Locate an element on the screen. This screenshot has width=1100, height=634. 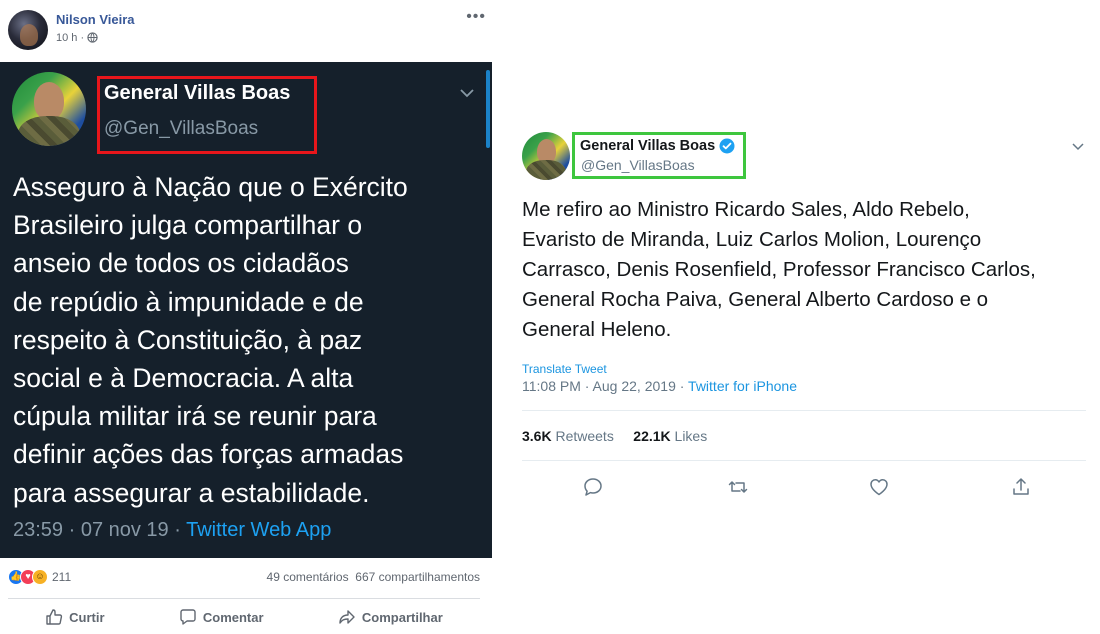
tweet-source: Twitter Web App is located at coordinates (259, 530).